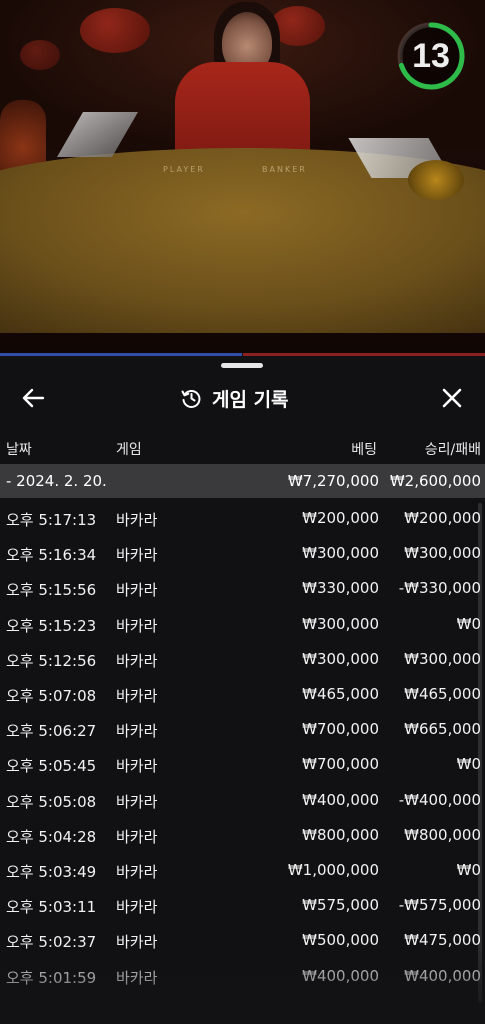  Describe the element at coordinates (442, 940) in the screenshot. I see `row-result: ₩475,000` at that location.